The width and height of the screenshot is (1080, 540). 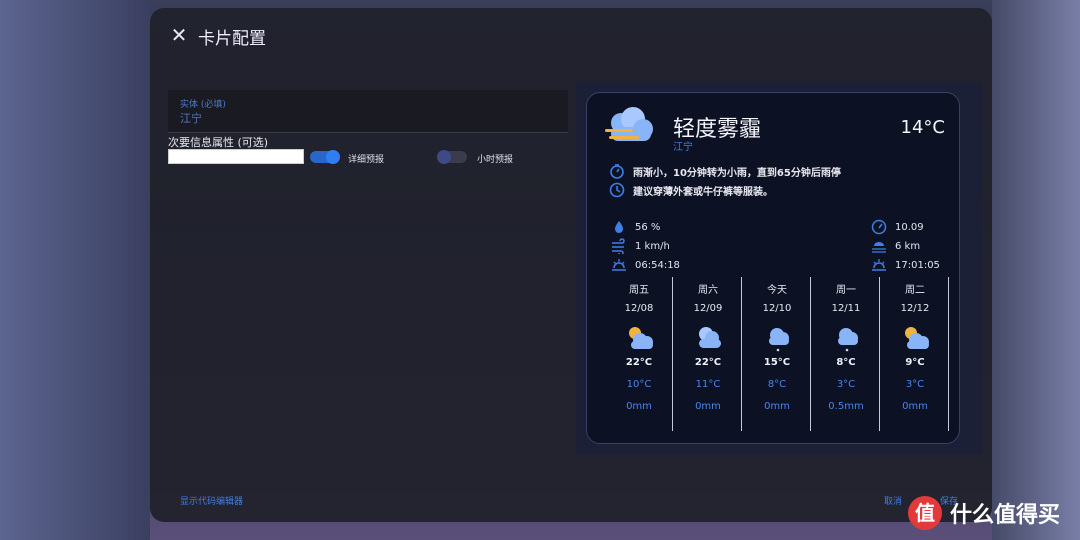 I want to click on pressure-stat: 10.09, so click(x=897, y=227).